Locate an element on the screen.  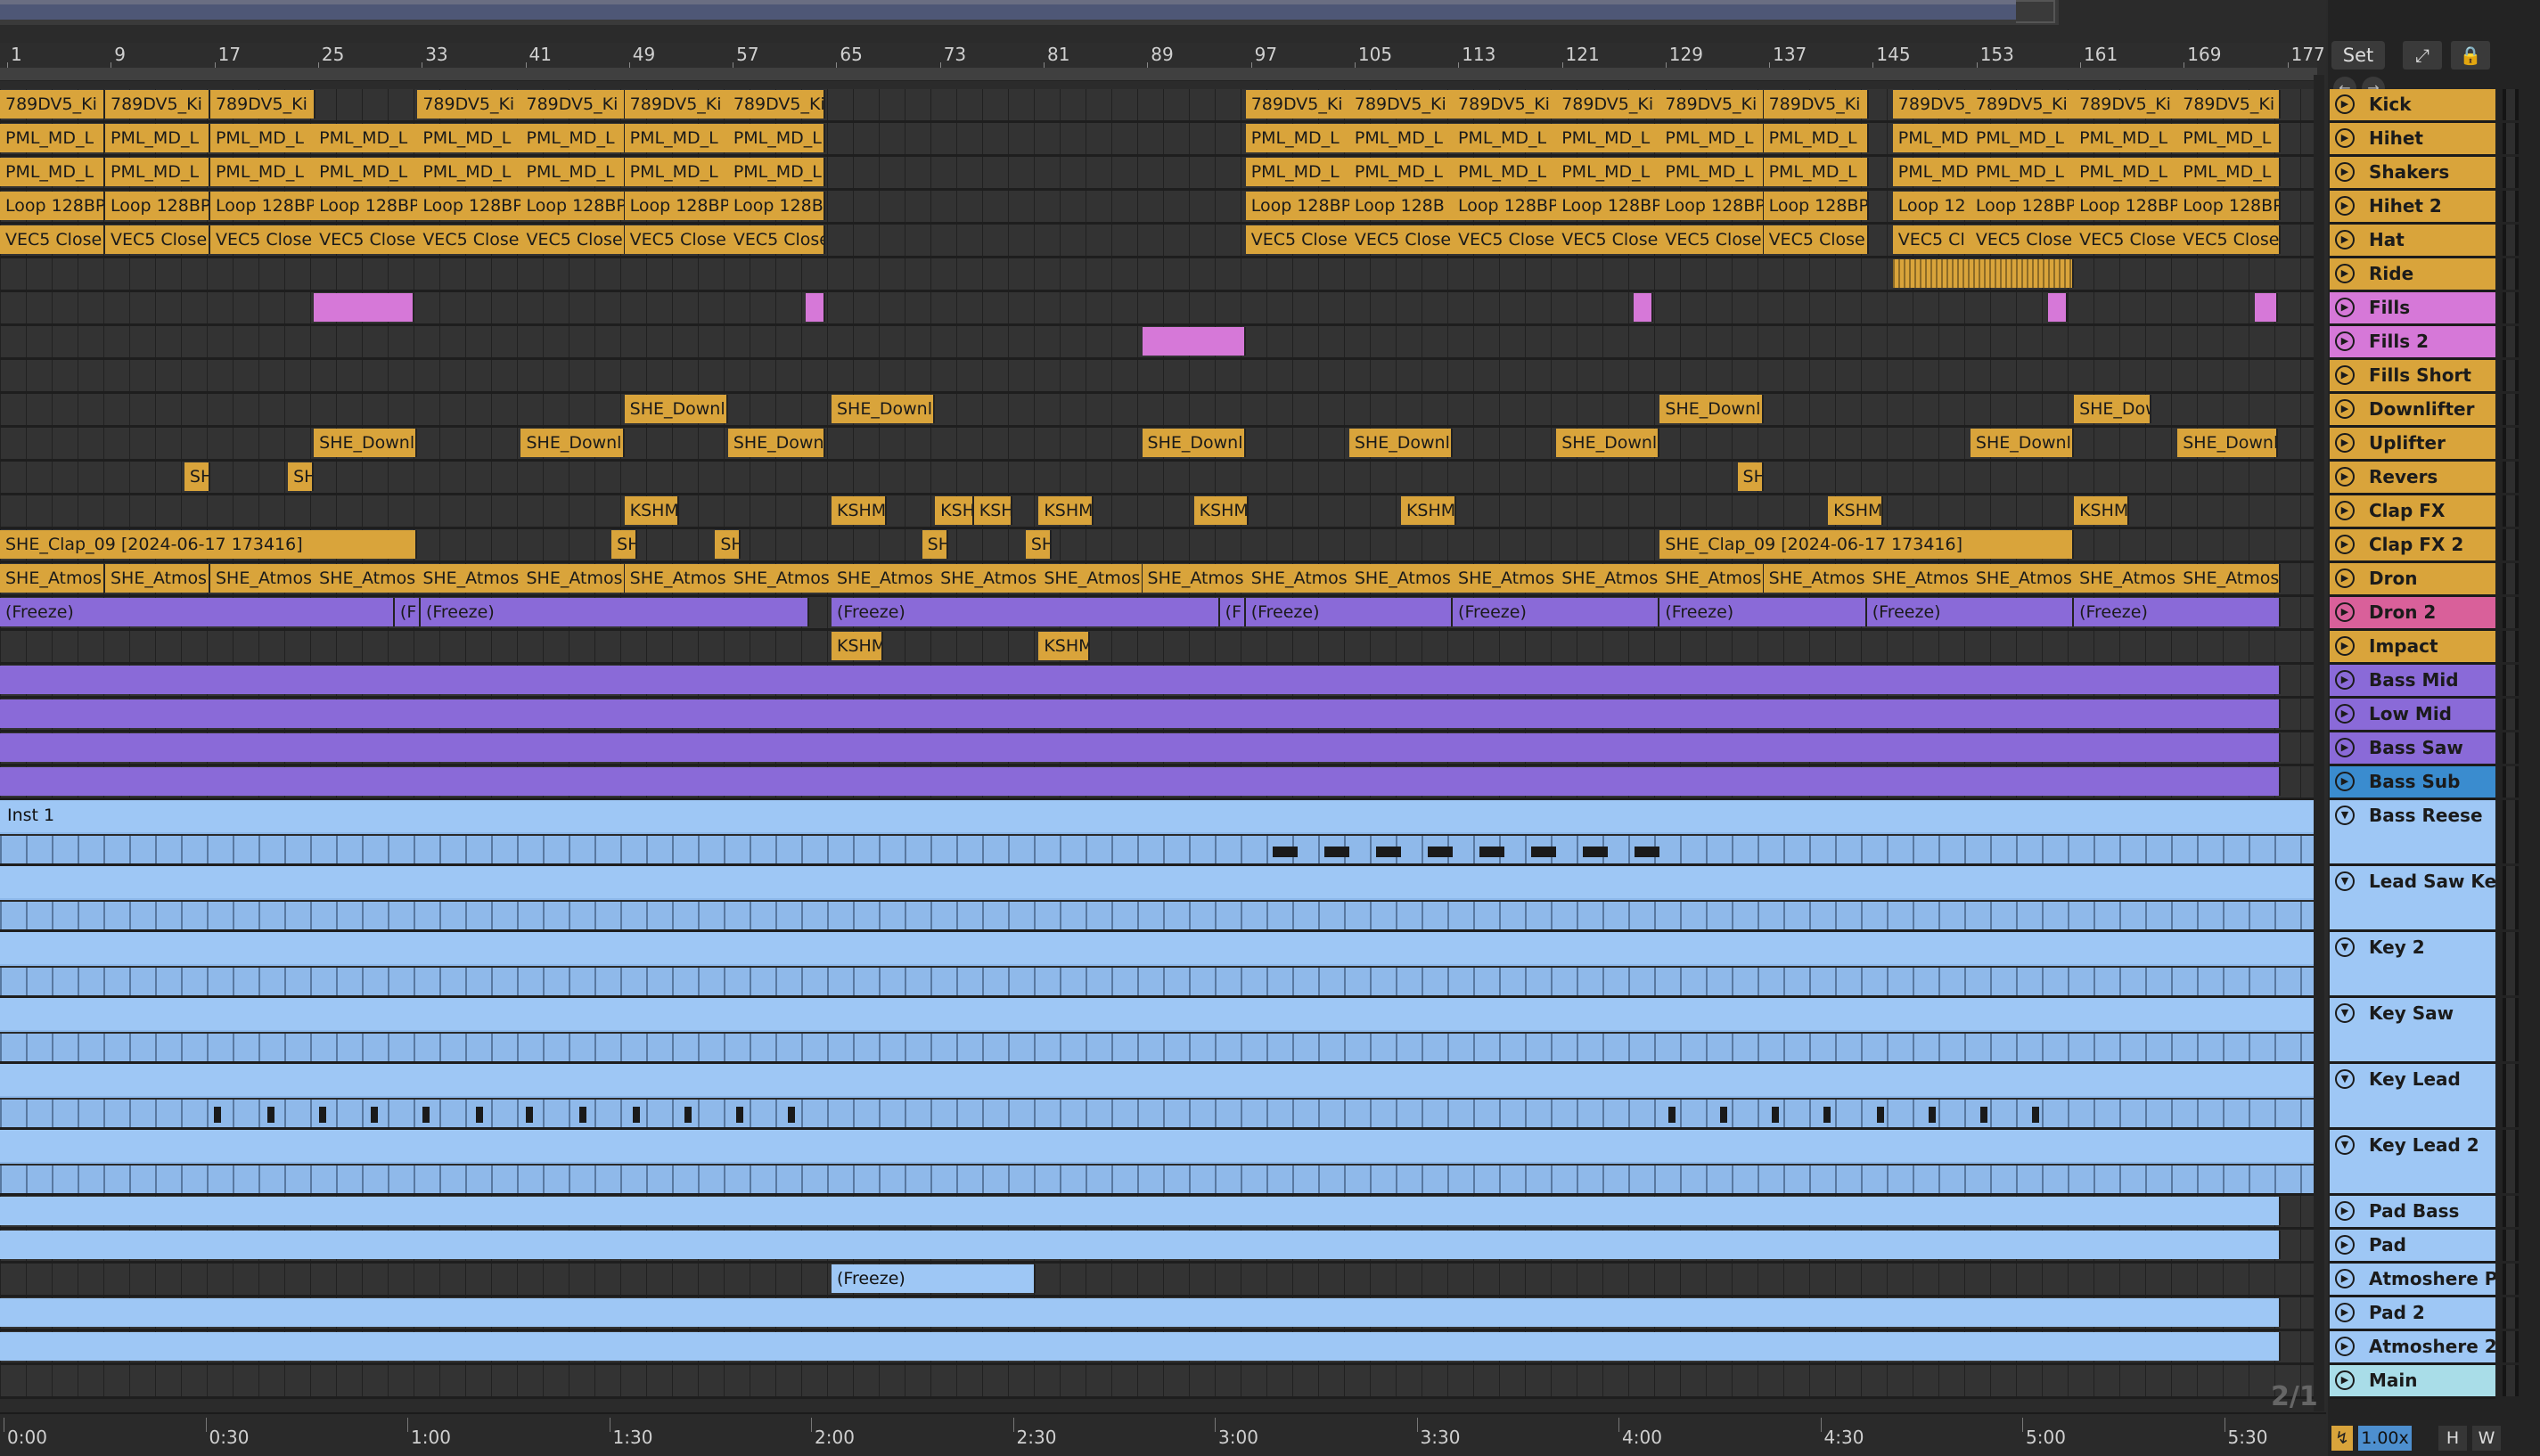
track-lane: (Freeze) is located at coordinates (1158, 1280).